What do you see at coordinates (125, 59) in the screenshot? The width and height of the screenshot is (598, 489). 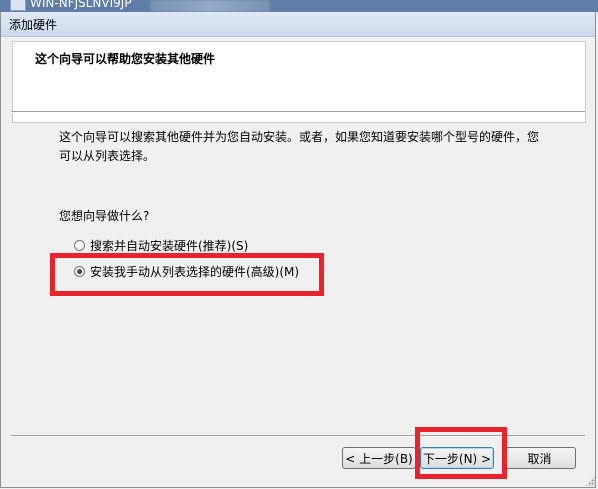 I see `wizard-header-title: 这个向导可以帮助您安装其他硬件` at bounding box center [125, 59].